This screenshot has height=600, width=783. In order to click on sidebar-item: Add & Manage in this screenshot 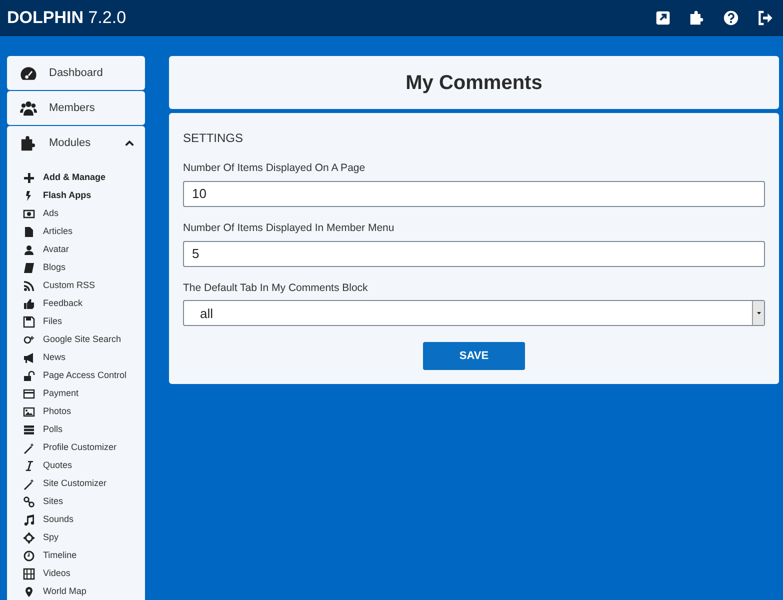, I will do `click(76, 178)`.